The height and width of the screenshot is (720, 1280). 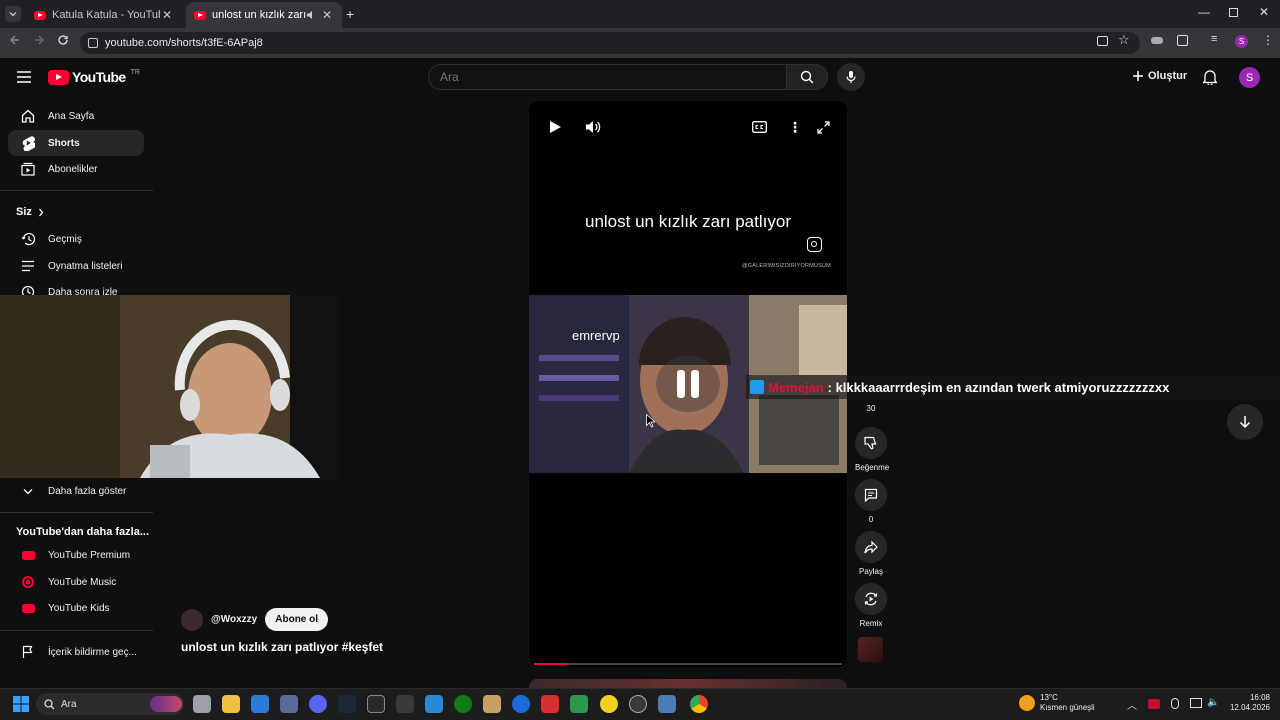 I want to click on remix-icon, so click(x=871, y=599).